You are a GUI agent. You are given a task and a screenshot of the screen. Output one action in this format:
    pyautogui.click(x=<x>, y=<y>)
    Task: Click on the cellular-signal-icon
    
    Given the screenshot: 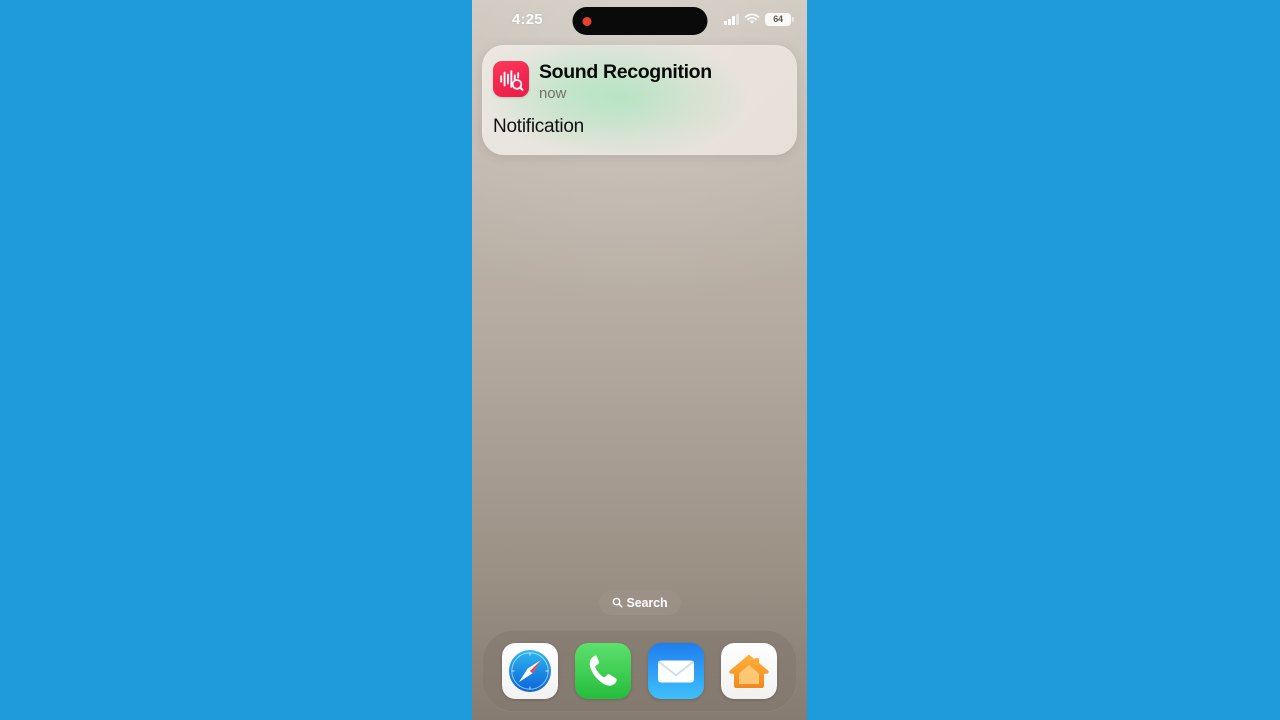 What is the action you would take?
    pyautogui.click(x=731, y=19)
    